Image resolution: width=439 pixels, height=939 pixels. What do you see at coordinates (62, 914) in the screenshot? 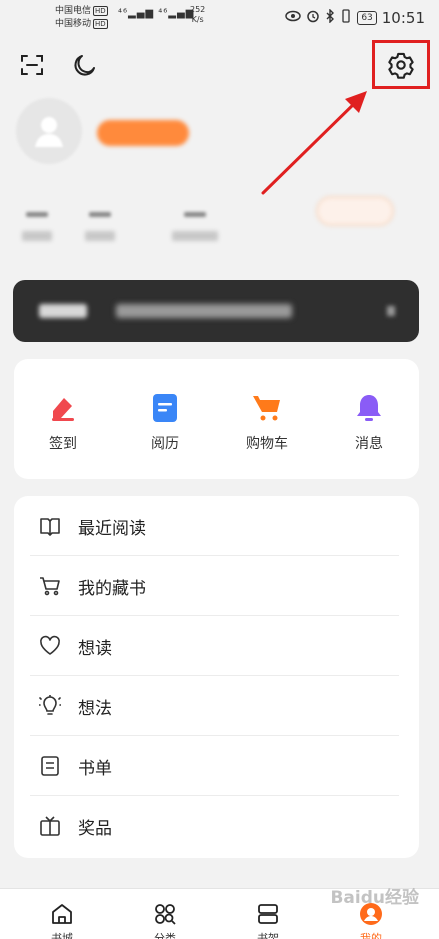
I see `home-icon` at bounding box center [62, 914].